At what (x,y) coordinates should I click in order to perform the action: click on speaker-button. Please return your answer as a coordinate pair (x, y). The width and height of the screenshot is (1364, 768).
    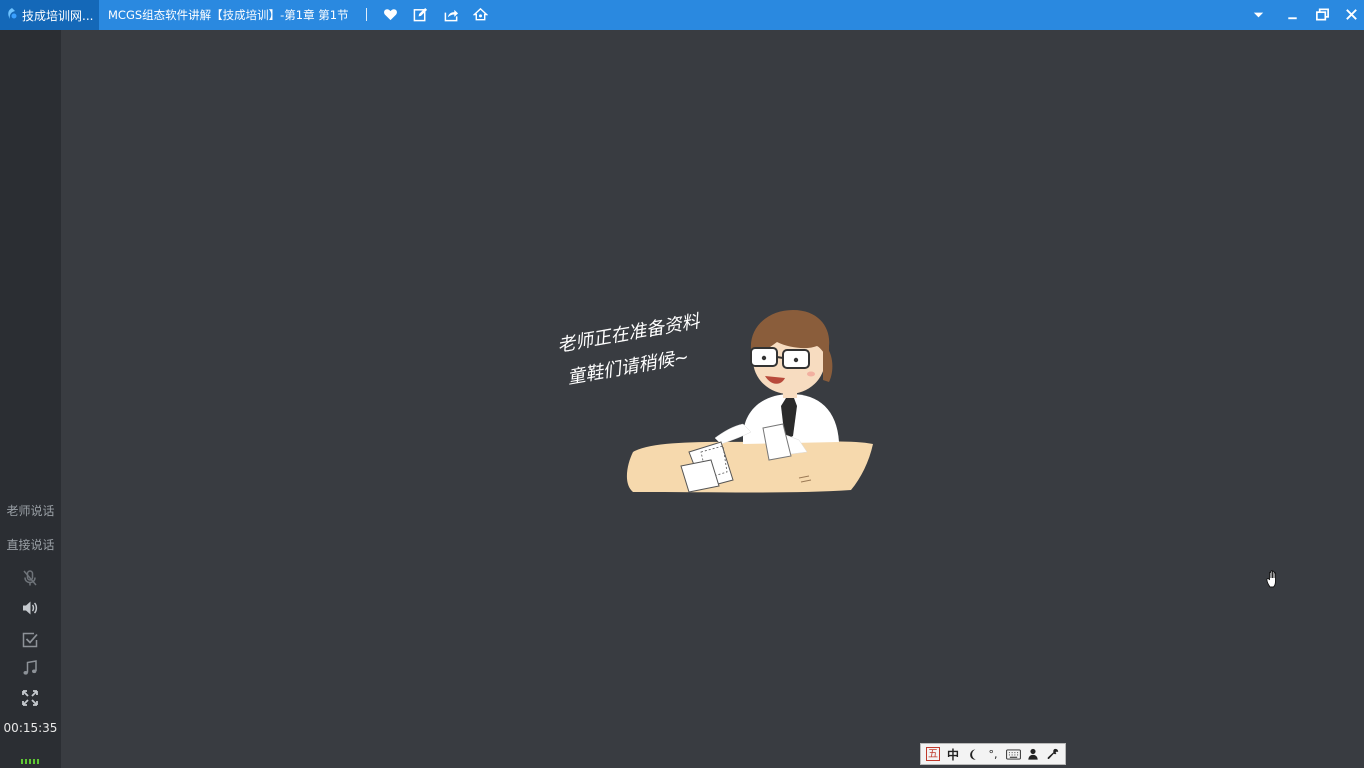
    Looking at the image, I should click on (30, 608).